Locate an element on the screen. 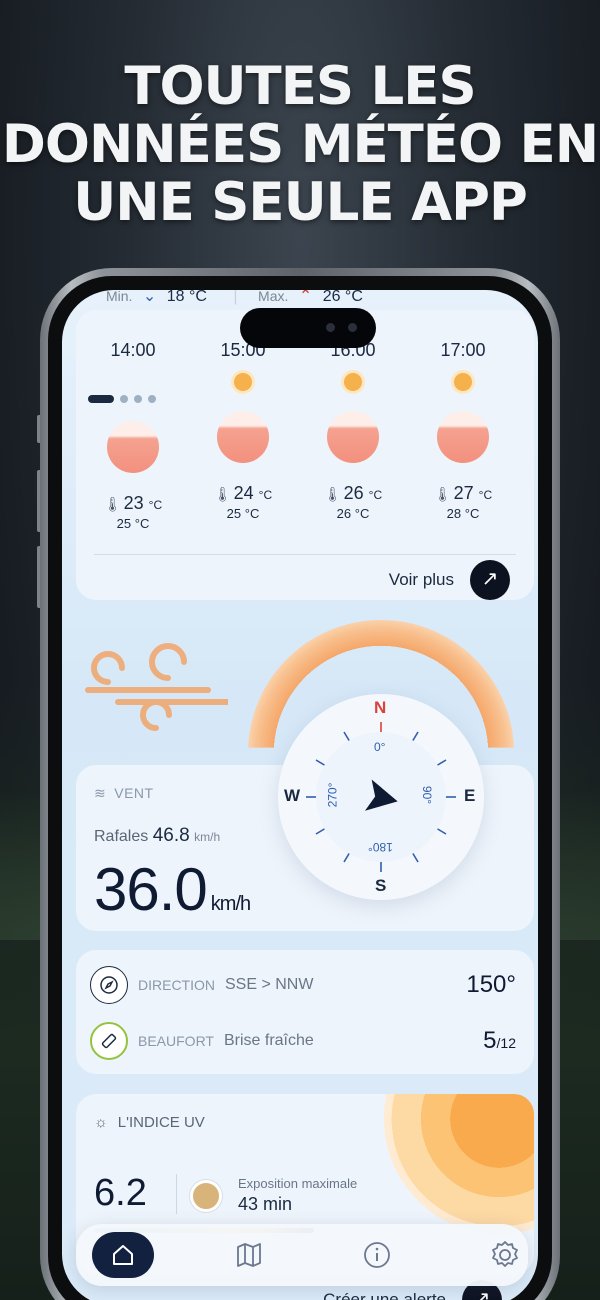 This screenshot has width=600, height=1300. map-icon is located at coordinates (249, 1255).